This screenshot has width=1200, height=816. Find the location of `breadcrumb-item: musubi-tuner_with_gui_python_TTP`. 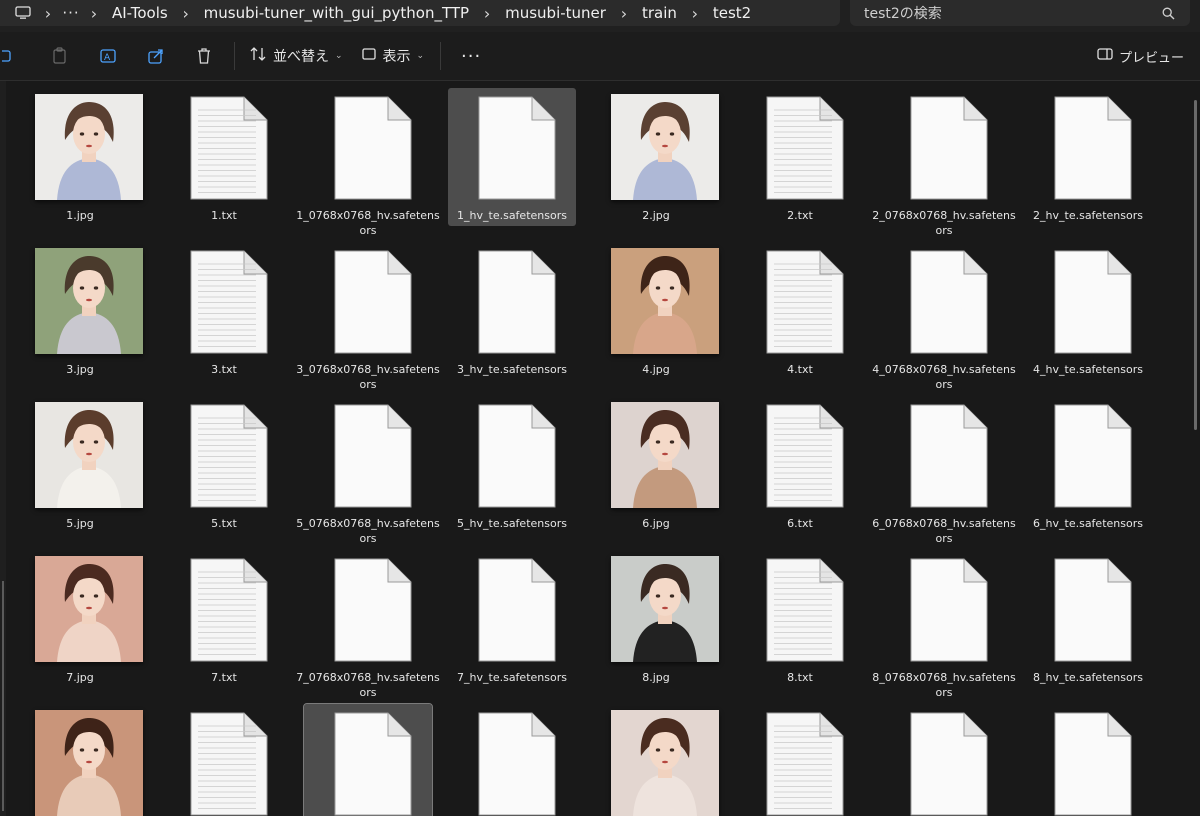

breadcrumb-item: musubi-tuner_with_gui_python_TTP is located at coordinates (336, 13).